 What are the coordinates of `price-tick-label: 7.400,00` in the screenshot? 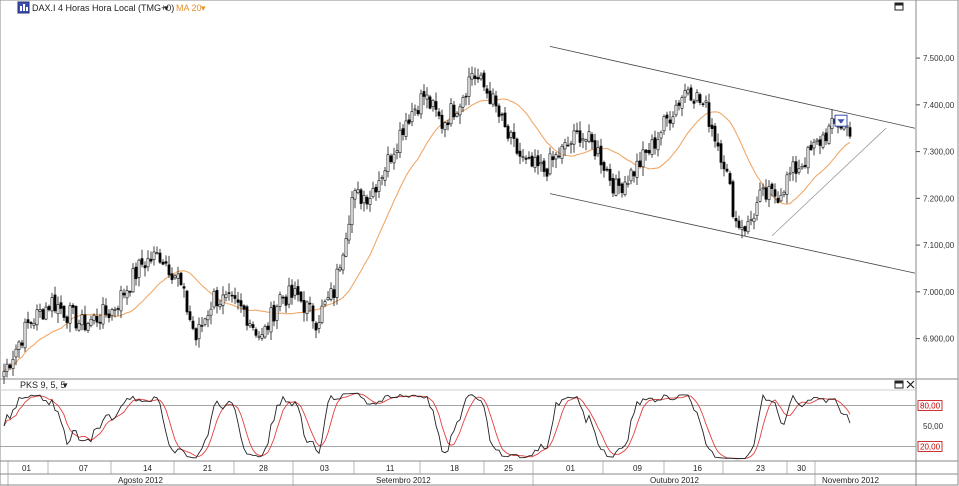 It's located at (939, 105).